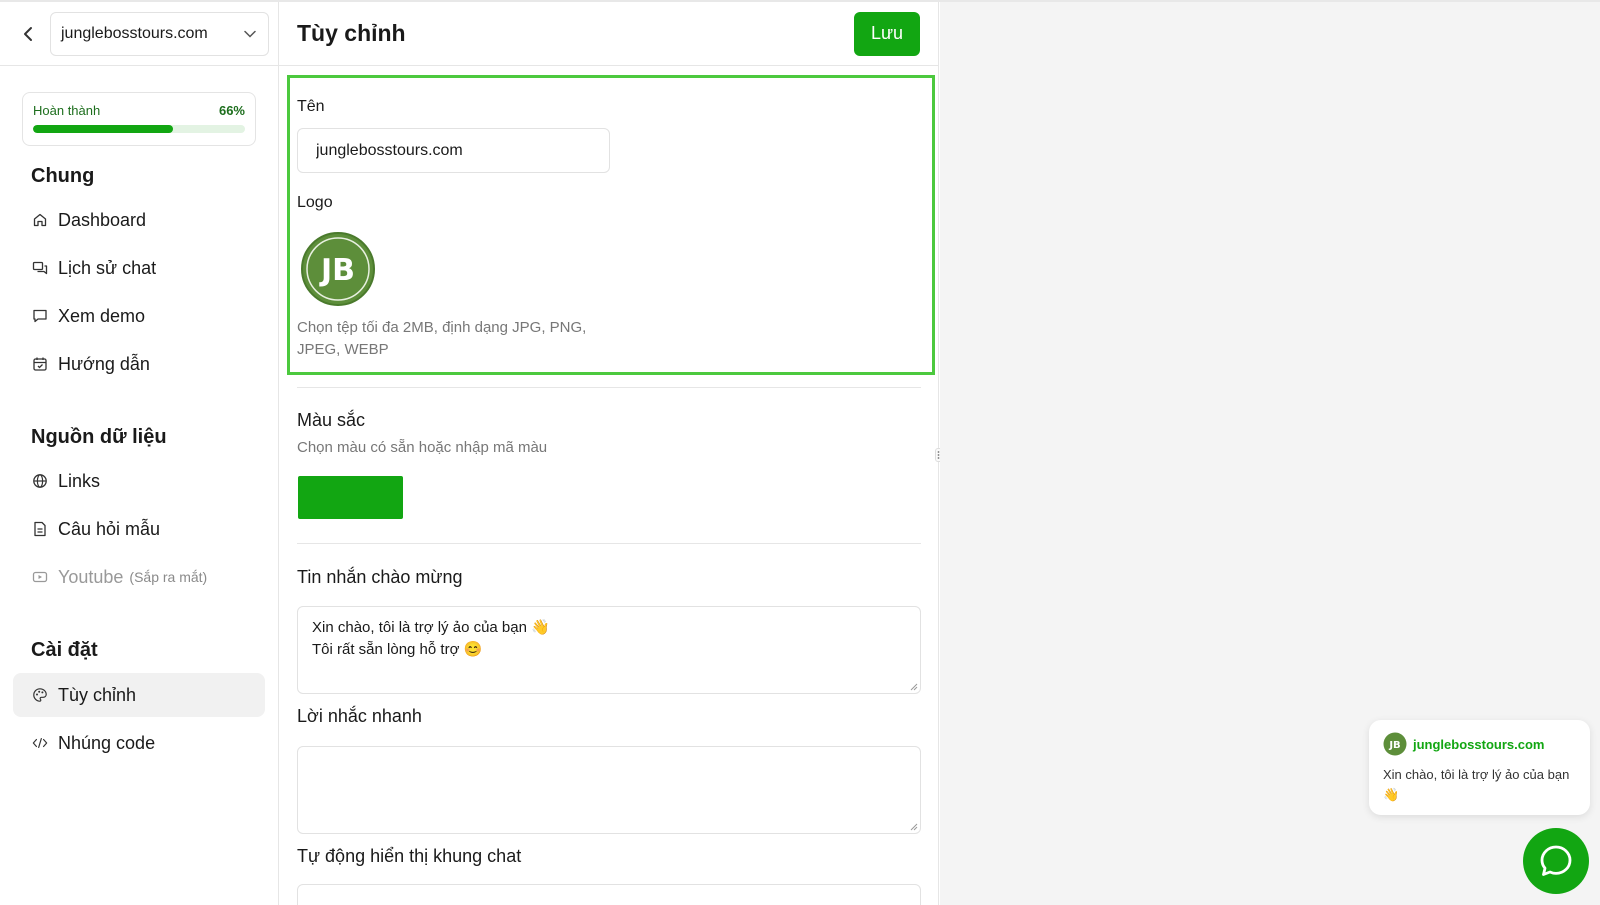  I want to click on sidebar-item-sample-questions: Câu hỏi mẫu, so click(139, 529).